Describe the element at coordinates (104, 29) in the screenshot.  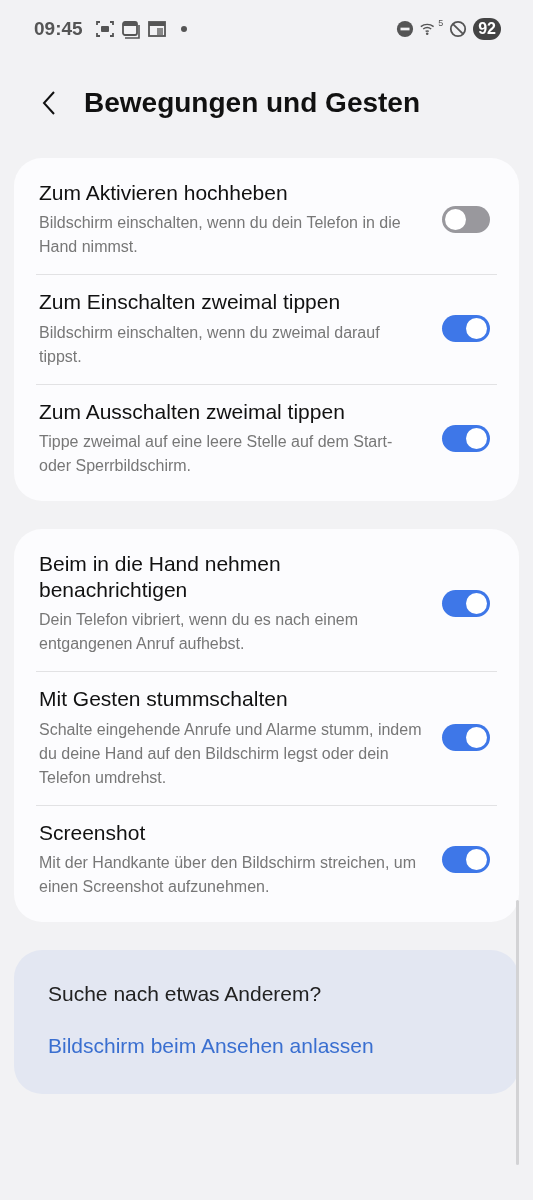
I see `screenshot-icon` at that location.